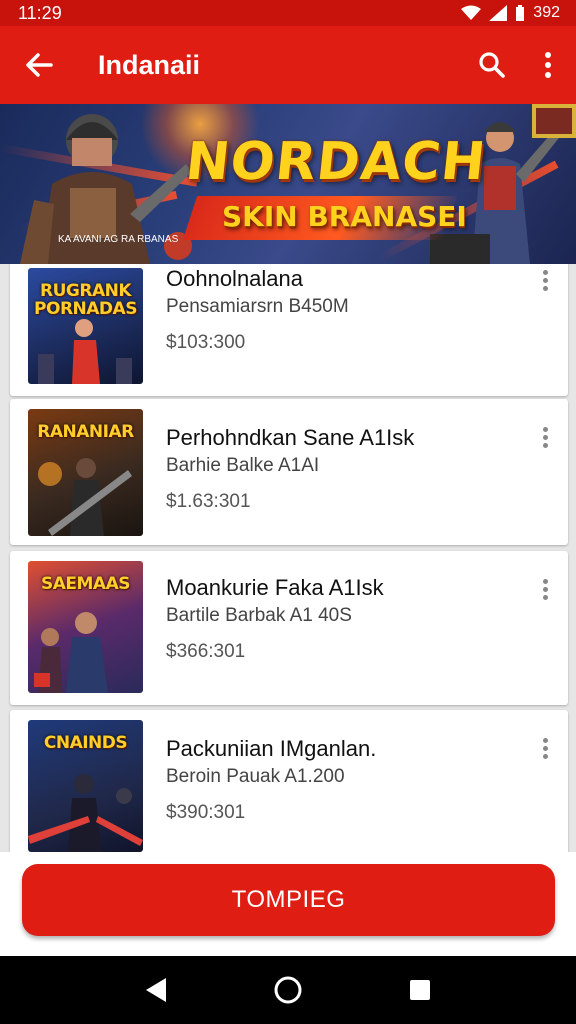  I want to click on bottom-action-area: TOMPIEG, so click(288, 904).